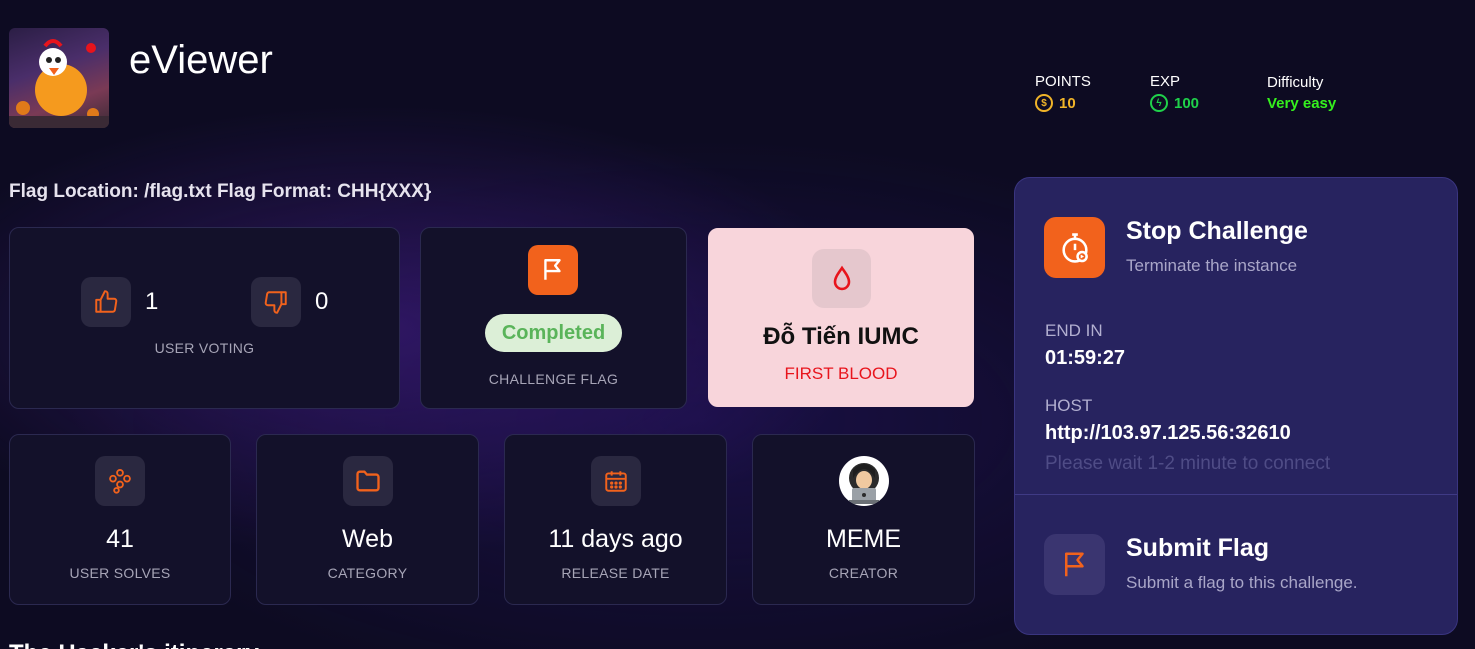 The width and height of the screenshot is (1475, 649). I want to click on host-note: Please wait 1-2 minute to connect, so click(1188, 463).